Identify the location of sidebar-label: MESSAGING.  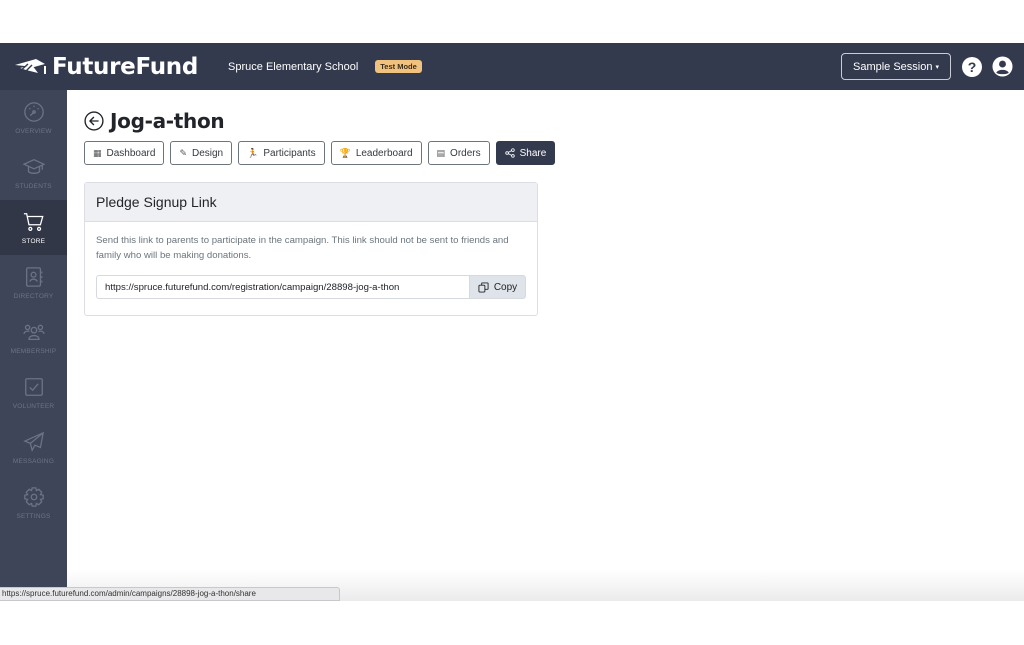
(33, 461).